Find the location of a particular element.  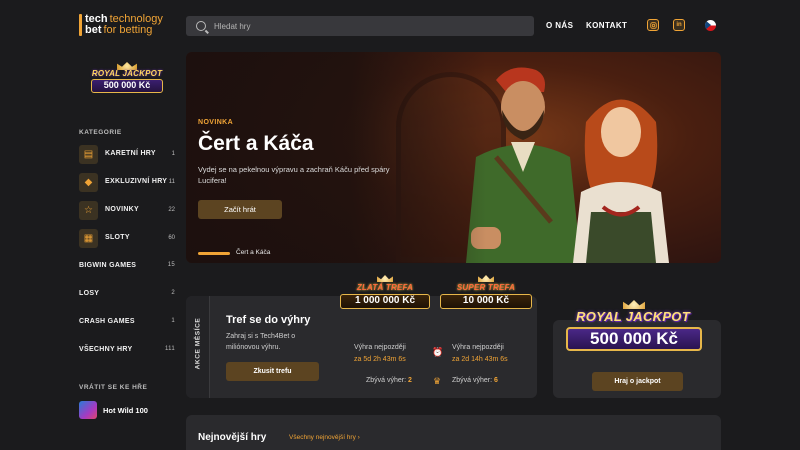

search-bar is located at coordinates (360, 26).